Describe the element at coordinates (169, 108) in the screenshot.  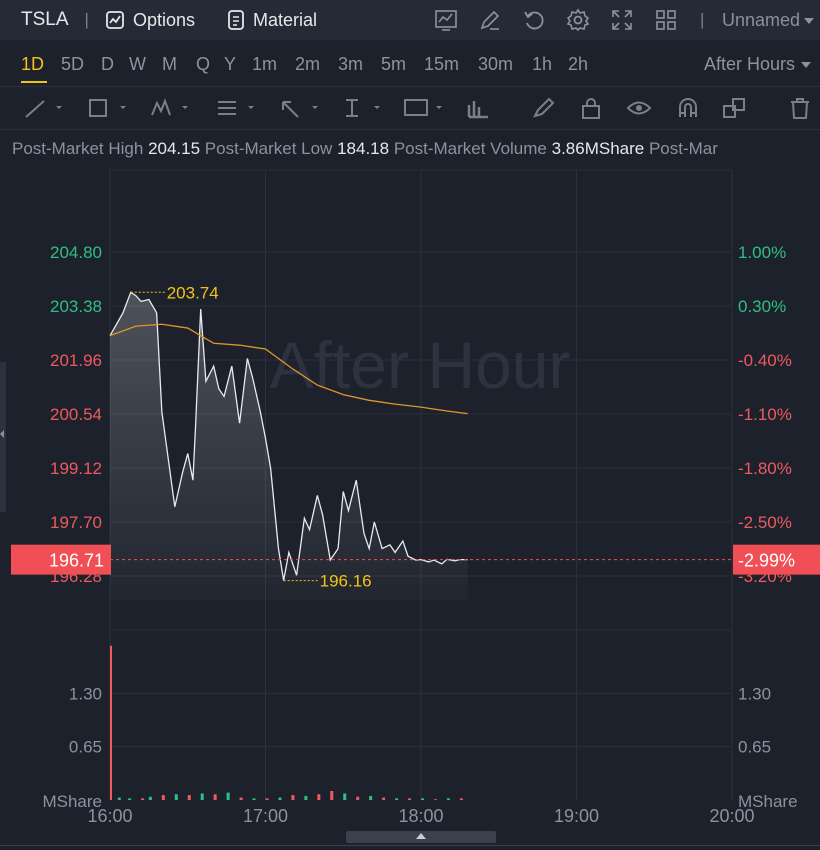
I see `pattern-tool-icon` at that location.